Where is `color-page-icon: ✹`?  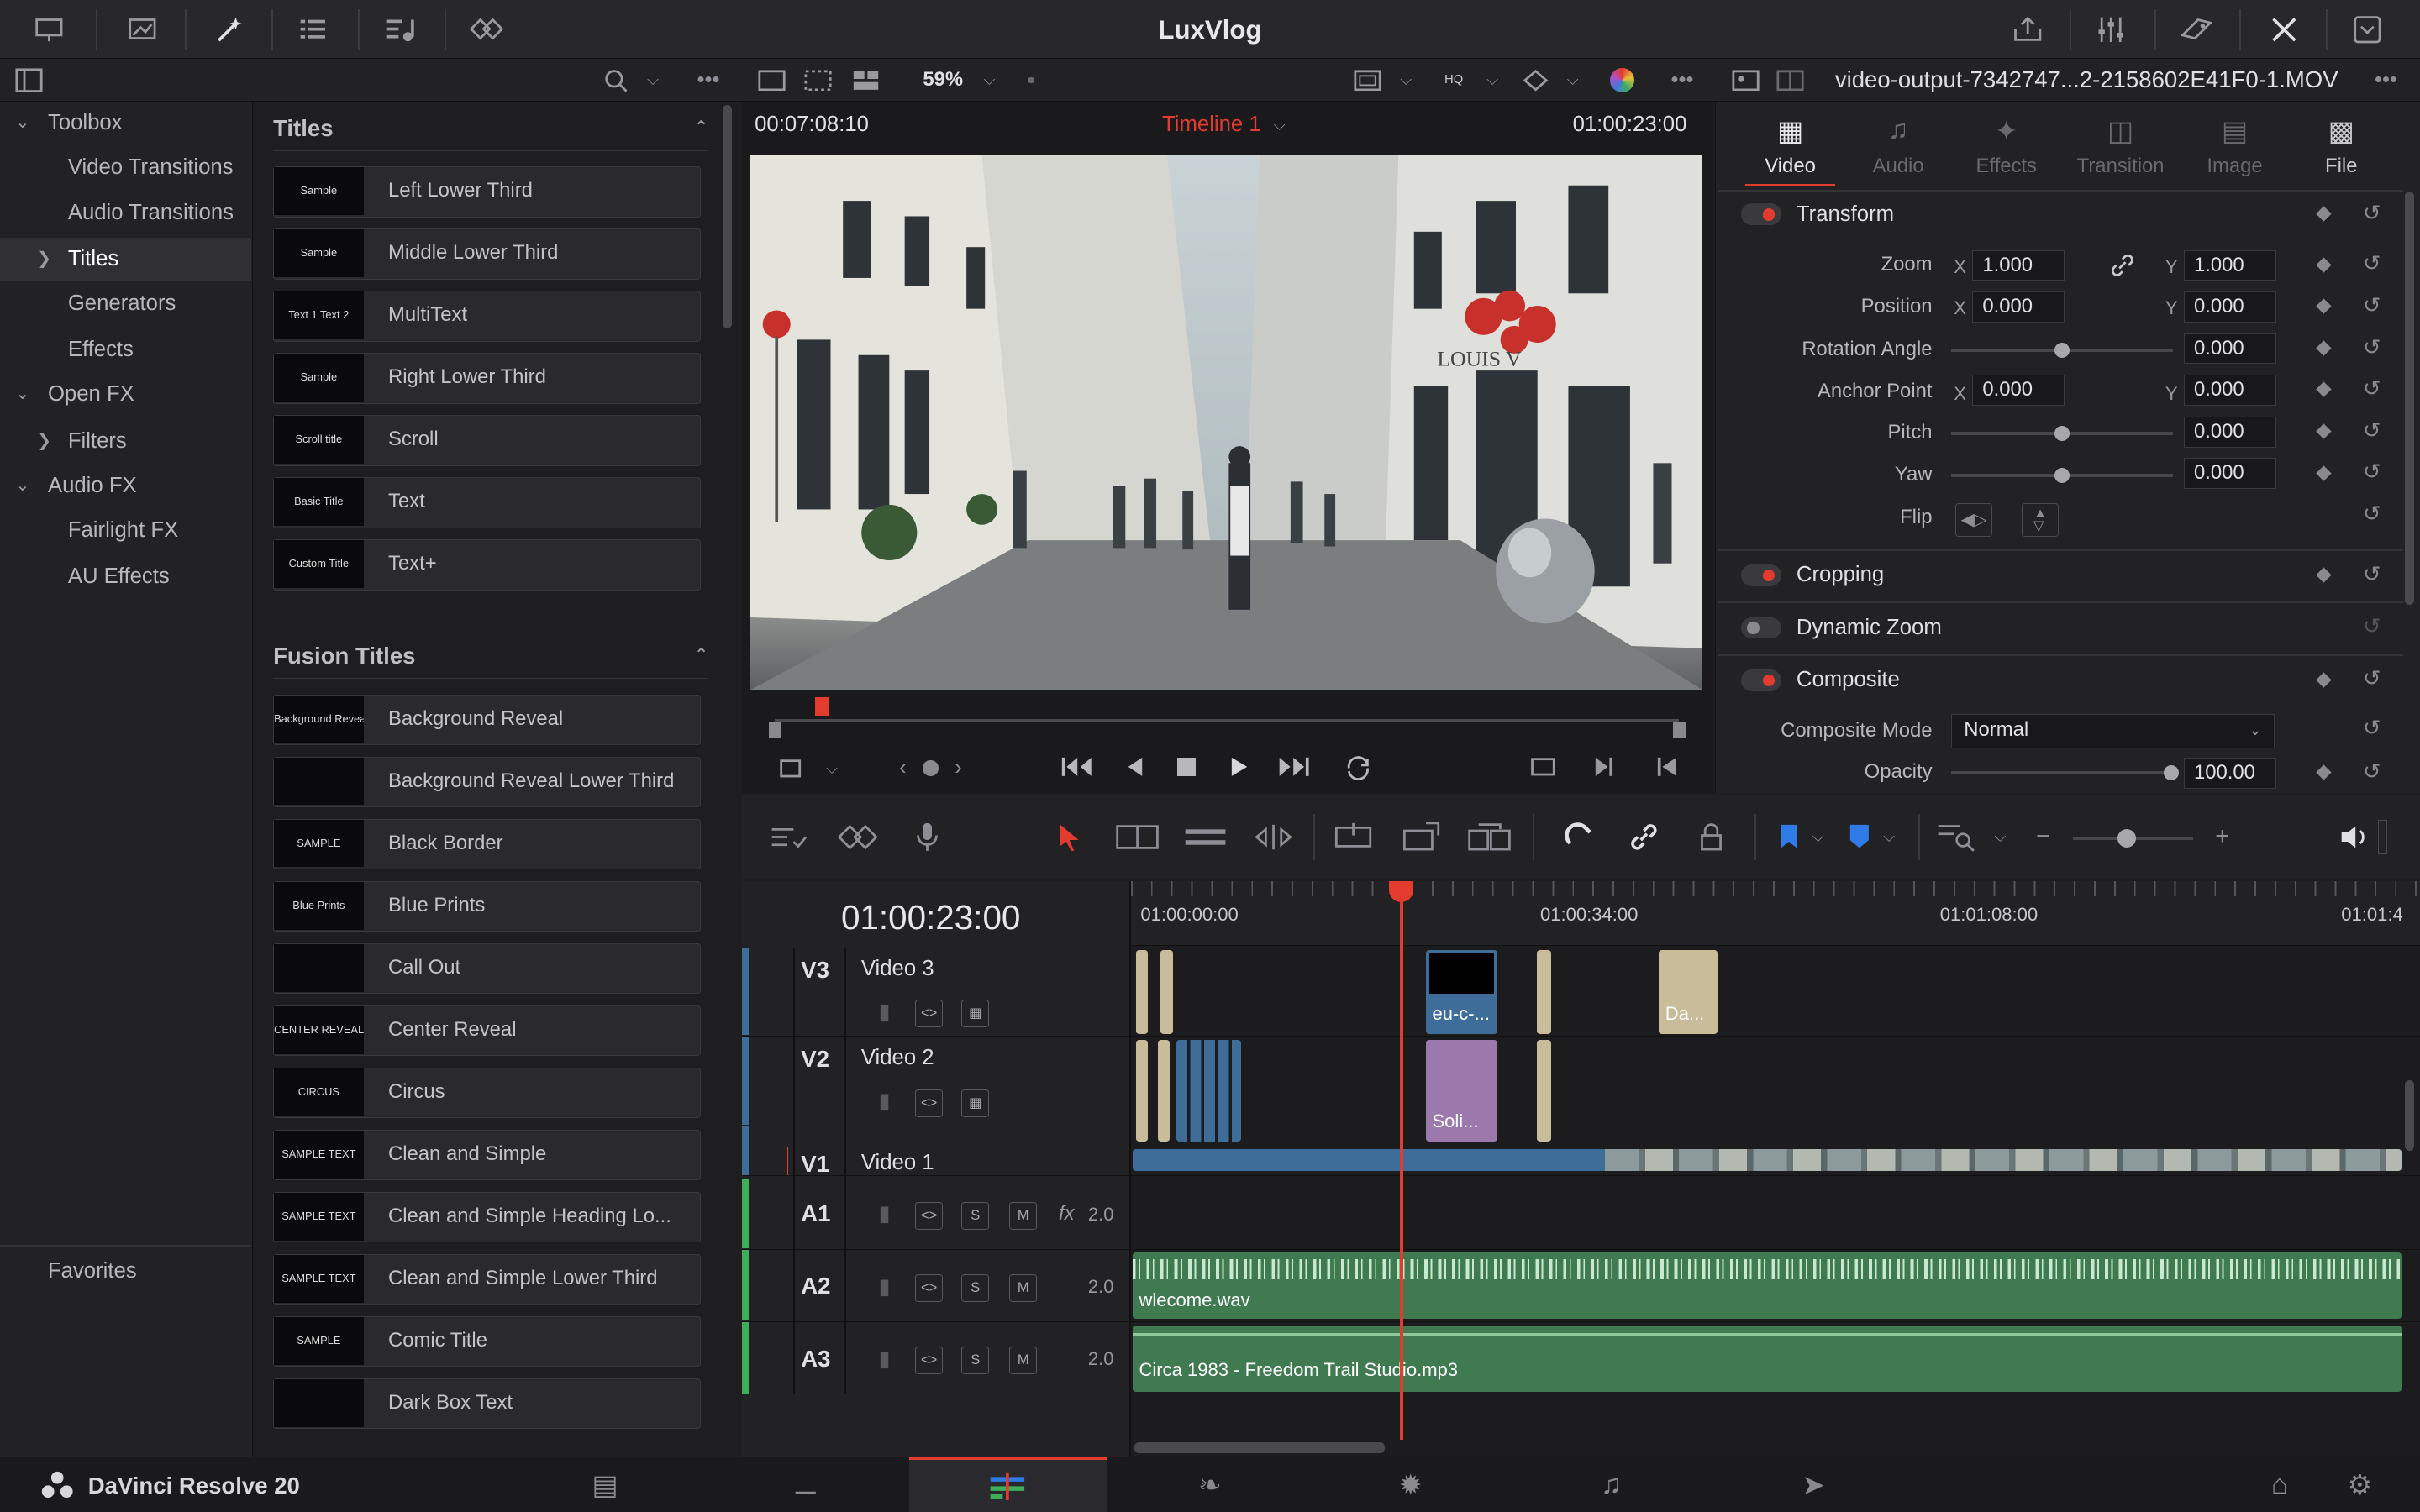
color-page-icon: ✹ is located at coordinates (1410, 1484).